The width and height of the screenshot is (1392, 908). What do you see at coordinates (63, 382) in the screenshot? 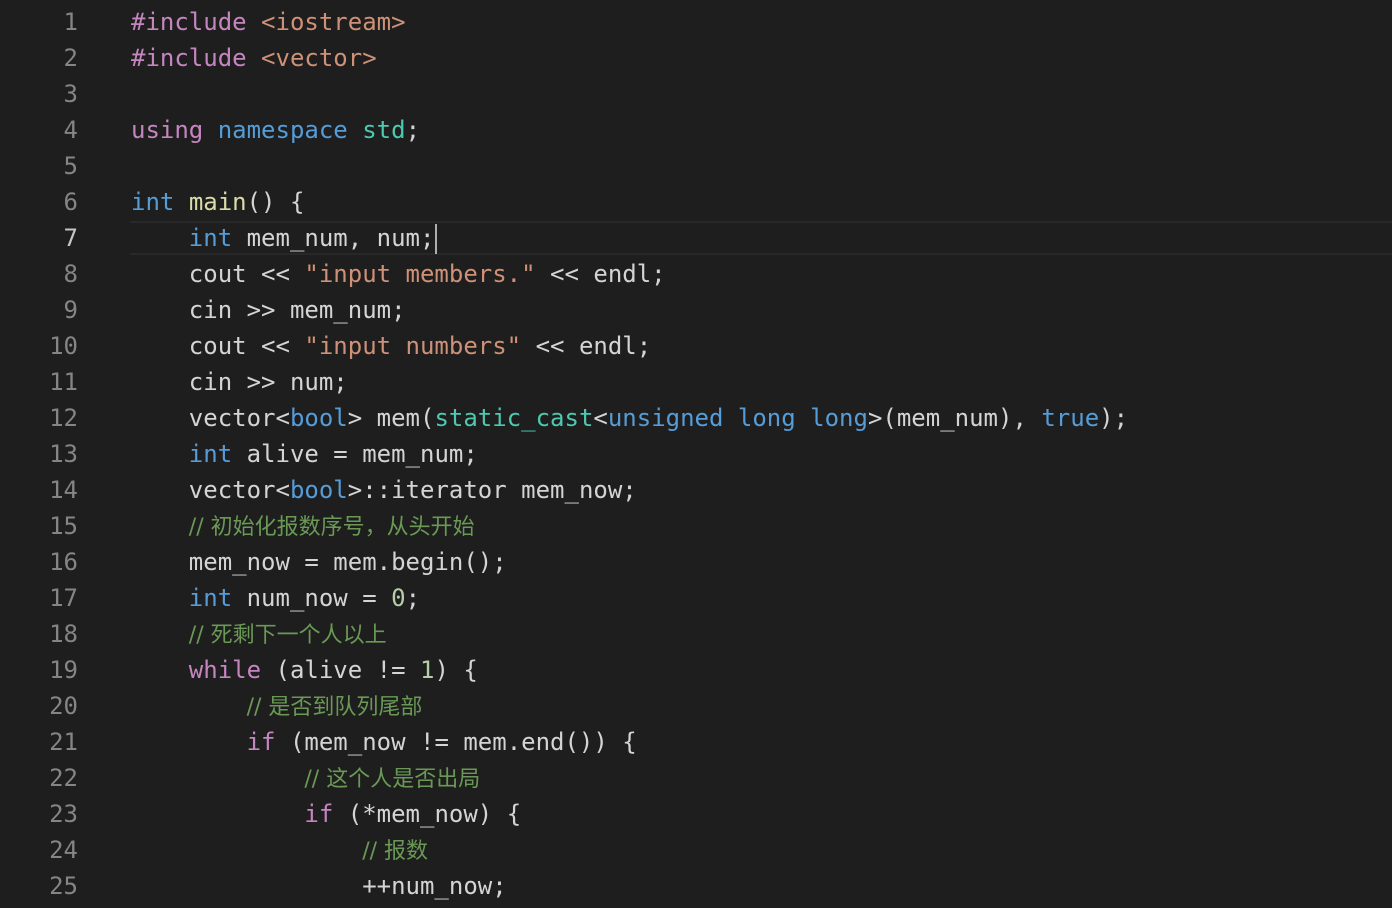
I see `line-number: 11` at bounding box center [63, 382].